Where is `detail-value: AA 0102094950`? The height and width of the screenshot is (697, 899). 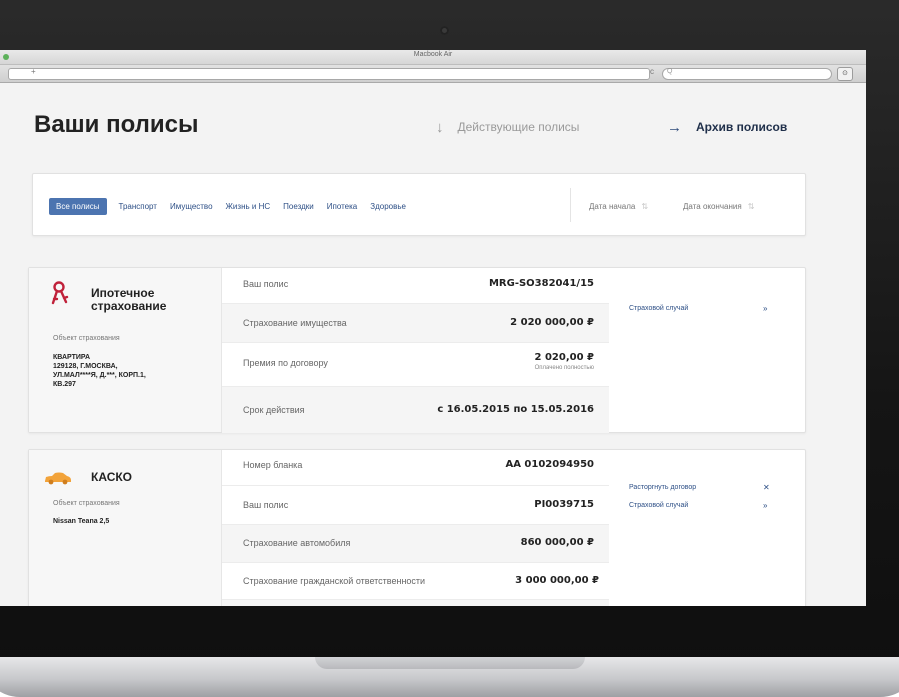
detail-value: AA 0102094950 is located at coordinates (549, 464).